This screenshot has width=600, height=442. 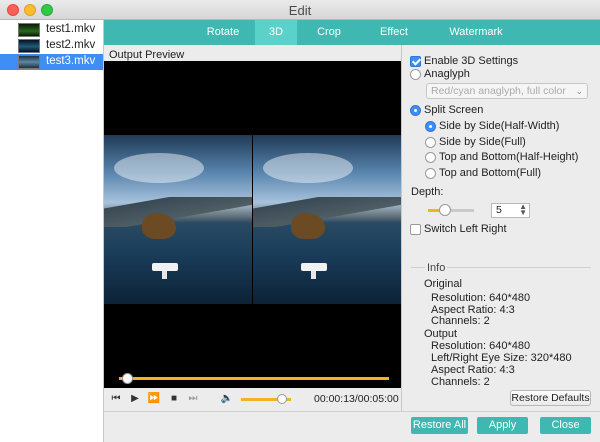 What do you see at coordinates (415, 229) in the screenshot?
I see `switch-left-right-checkbox` at bounding box center [415, 229].